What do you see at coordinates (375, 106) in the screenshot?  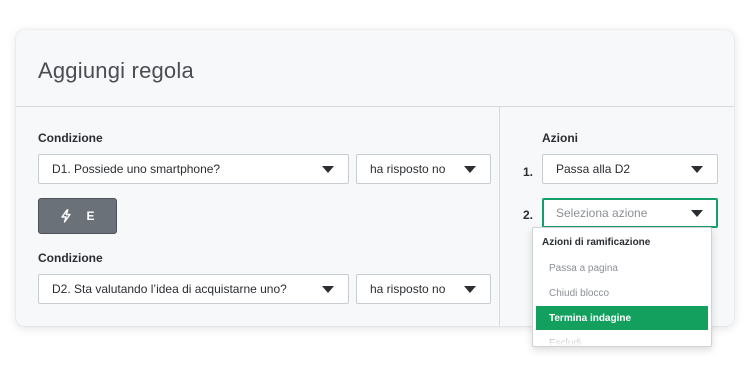 I see `divider` at bounding box center [375, 106].